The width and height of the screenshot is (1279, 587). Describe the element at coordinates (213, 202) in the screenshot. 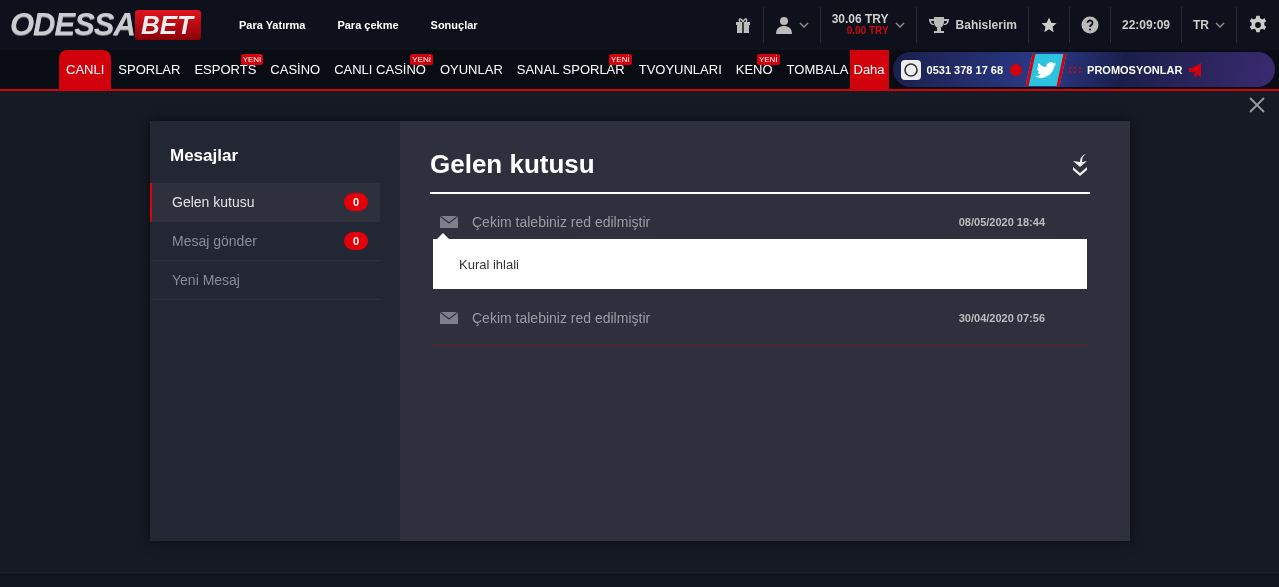

I see `sidebar-item-label: Gelen kutusu` at that location.